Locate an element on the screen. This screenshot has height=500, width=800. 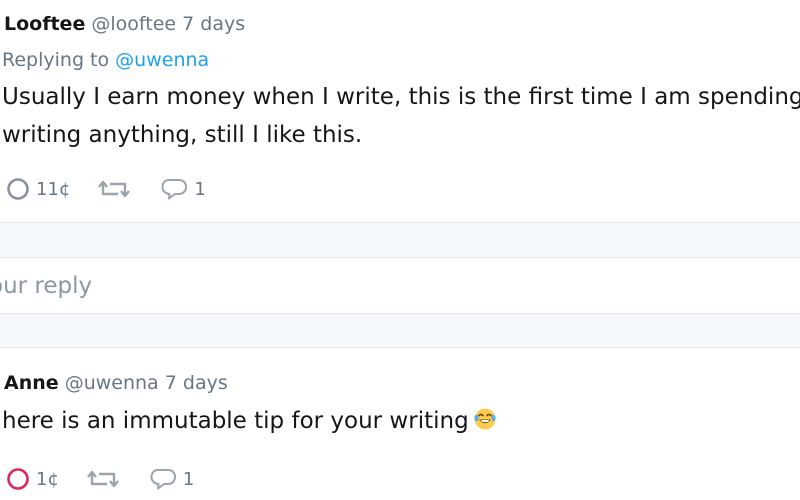
tweet-header: Looftee @looftee 7 days is located at coordinates (124, 24).